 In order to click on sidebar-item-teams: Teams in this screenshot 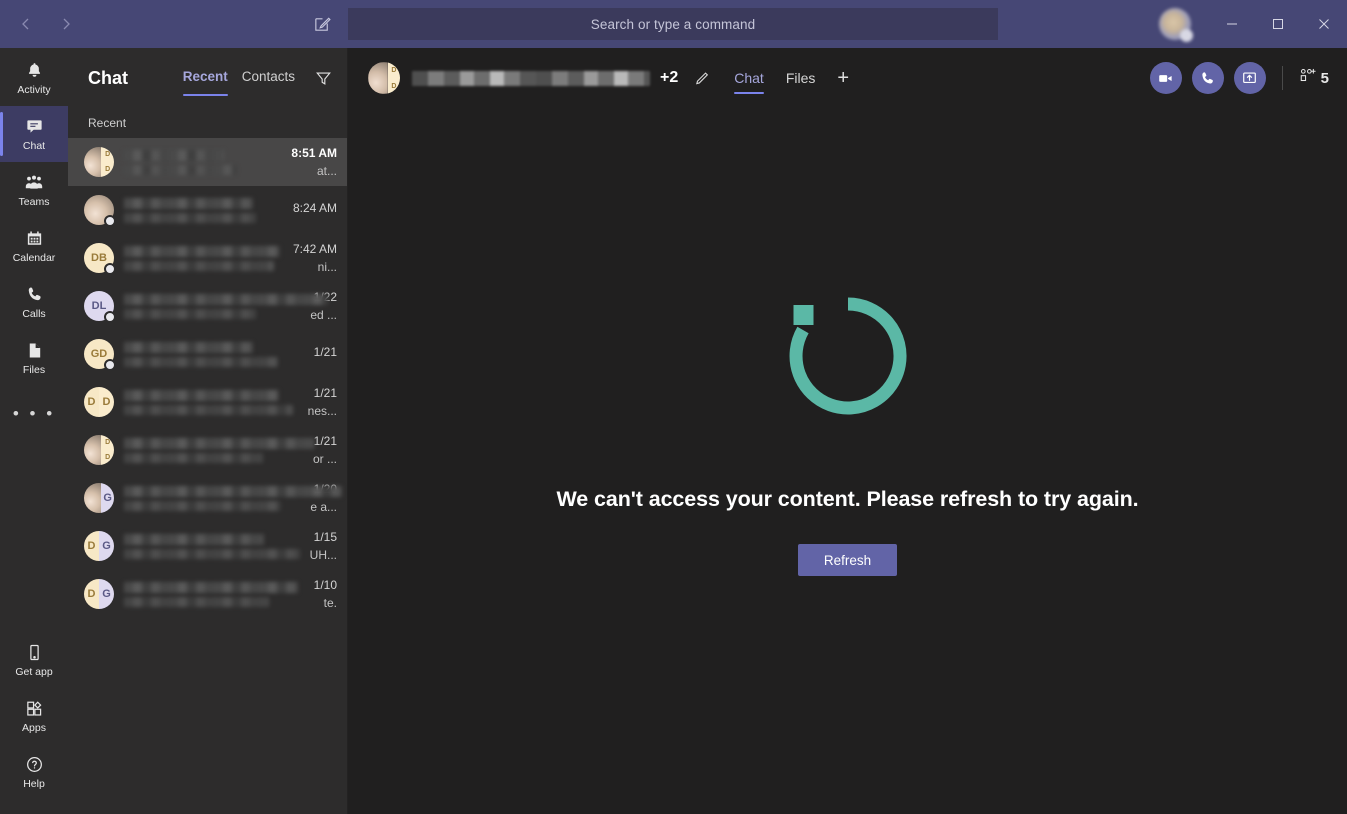, I will do `click(34, 190)`.